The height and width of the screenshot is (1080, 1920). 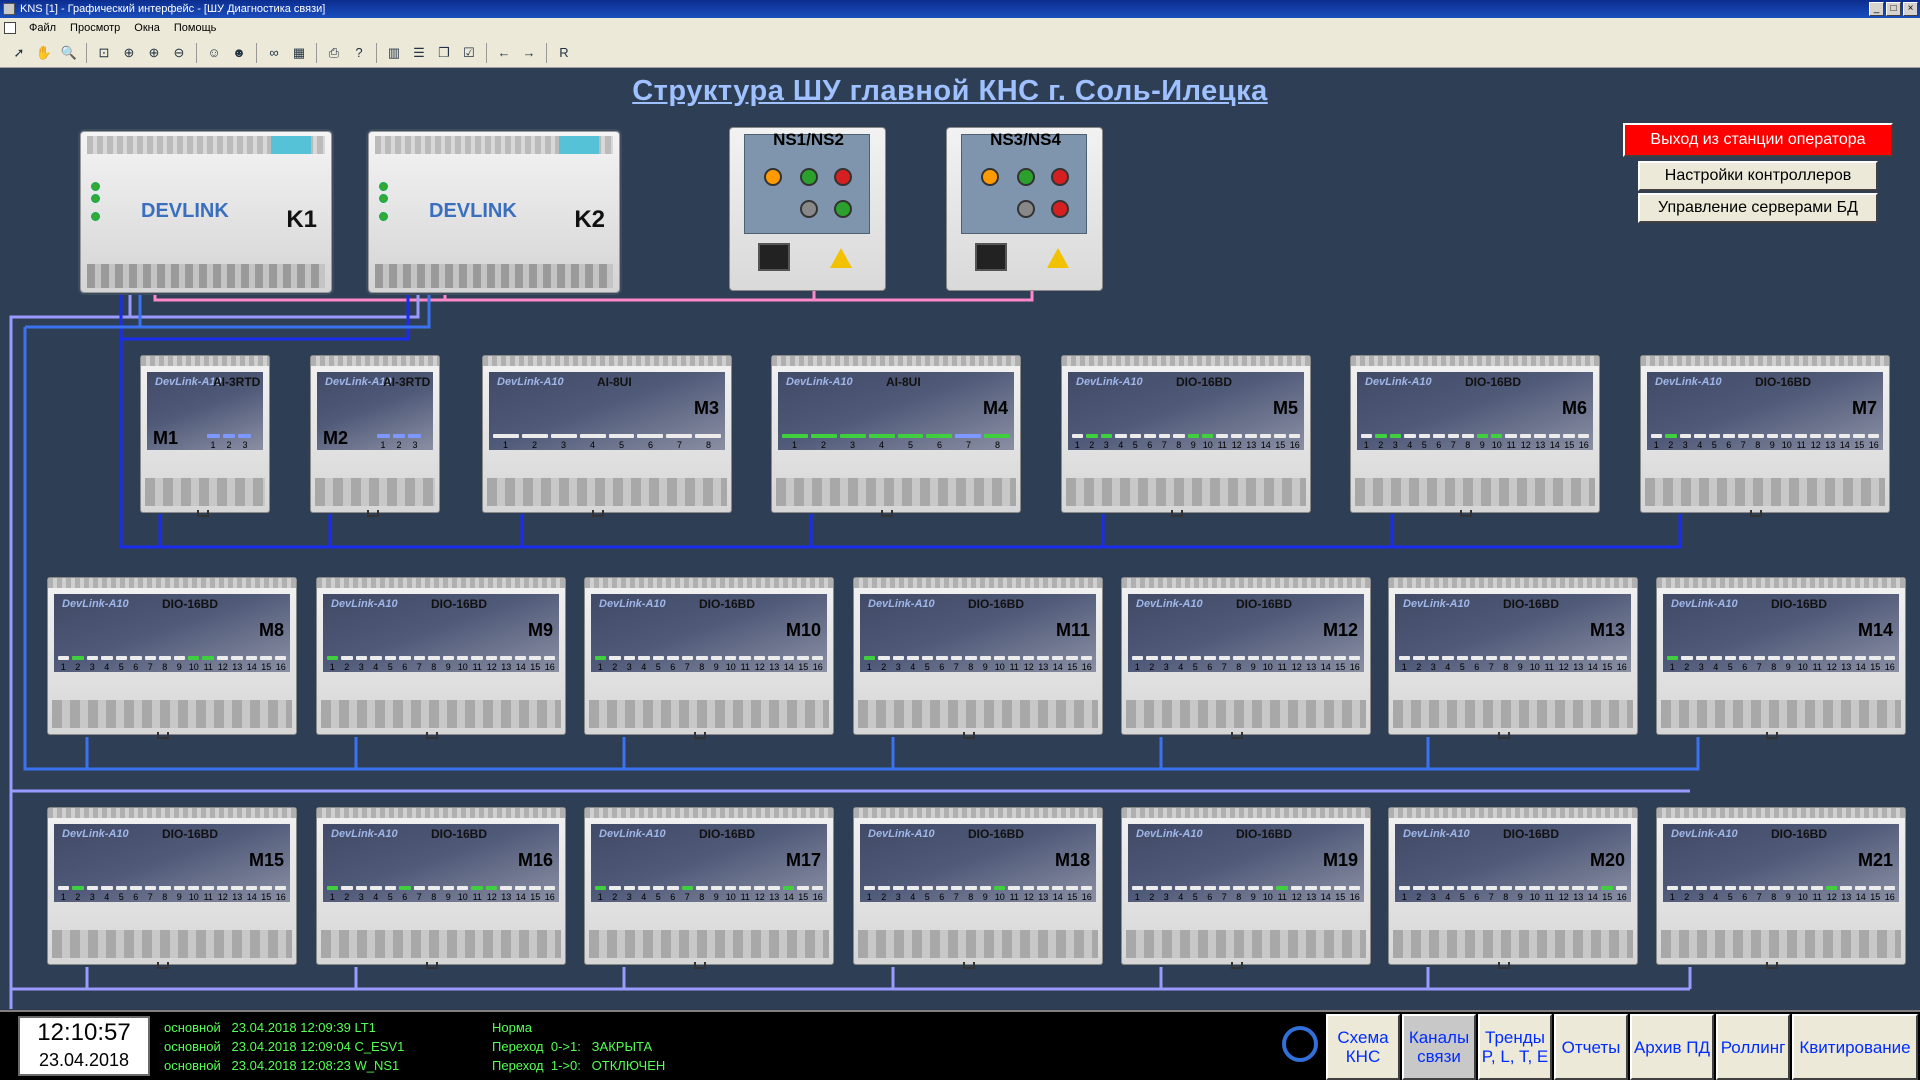 What do you see at coordinates (1506, 667) in the screenshot?
I see `channel-number: 8` at bounding box center [1506, 667].